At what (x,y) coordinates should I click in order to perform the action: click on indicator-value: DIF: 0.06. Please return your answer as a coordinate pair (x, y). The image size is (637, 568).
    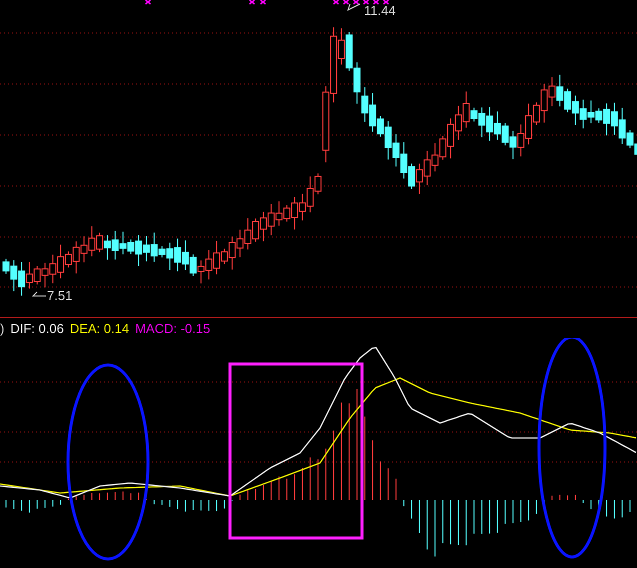
    Looking at the image, I should click on (37, 328).